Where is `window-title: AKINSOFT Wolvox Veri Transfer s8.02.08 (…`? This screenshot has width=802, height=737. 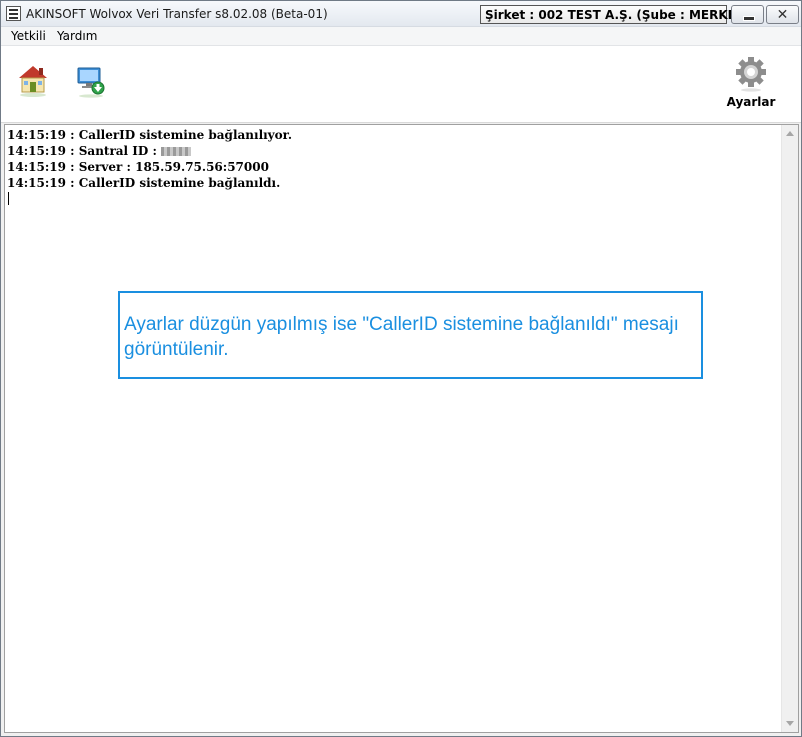
window-title: AKINSOFT Wolvox Veri Transfer s8.02.08 (… is located at coordinates (177, 14).